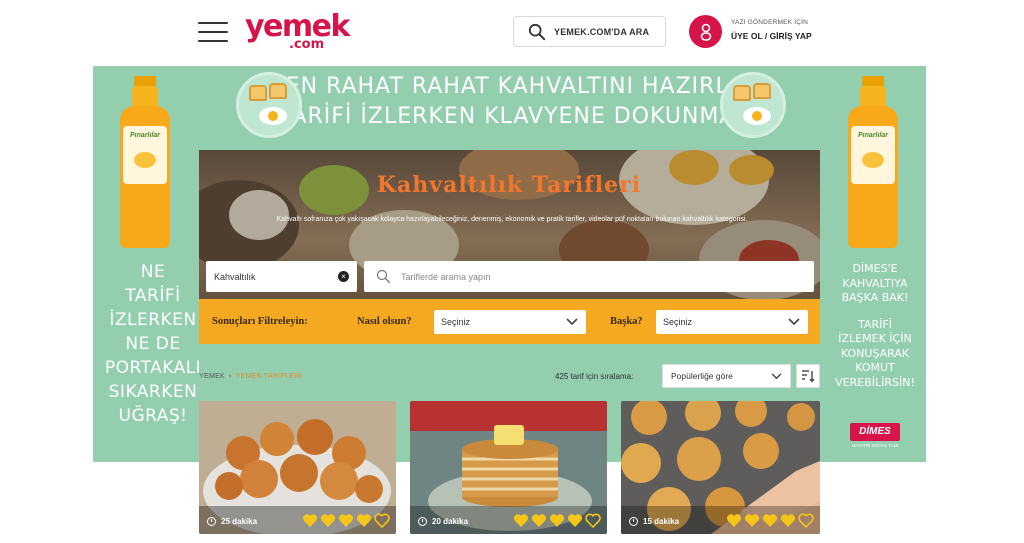 The height and width of the screenshot is (543, 1024). Describe the element at coordinates (875, 432) in the screenshot. I see `dimes-logo: DİMES` at that location.